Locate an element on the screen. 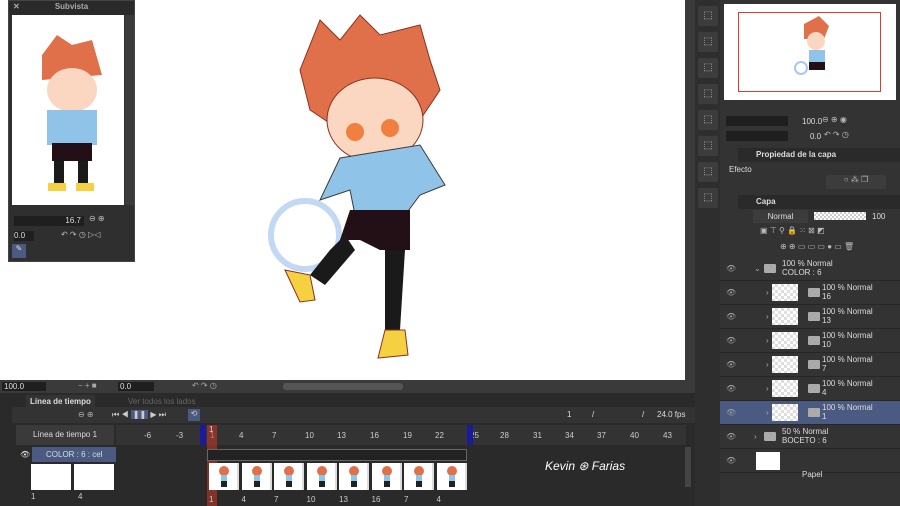 The width and height of the screenshot is (900, 506). ruler-tick: 13 is located at coordinates (341, 435).